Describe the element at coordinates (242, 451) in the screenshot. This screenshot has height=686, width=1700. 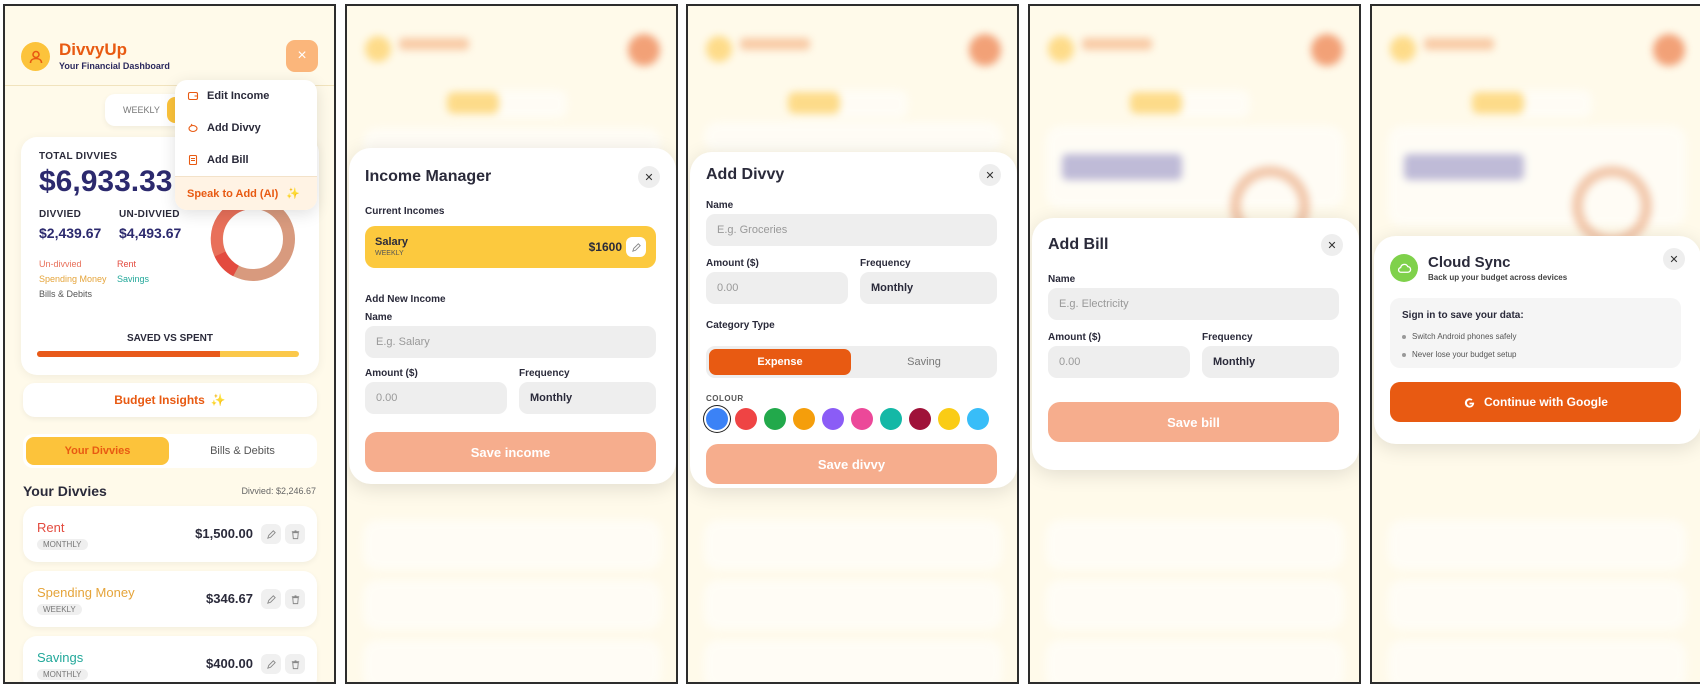
I see `tab-bills-debits: Bills & Debits` at that location.